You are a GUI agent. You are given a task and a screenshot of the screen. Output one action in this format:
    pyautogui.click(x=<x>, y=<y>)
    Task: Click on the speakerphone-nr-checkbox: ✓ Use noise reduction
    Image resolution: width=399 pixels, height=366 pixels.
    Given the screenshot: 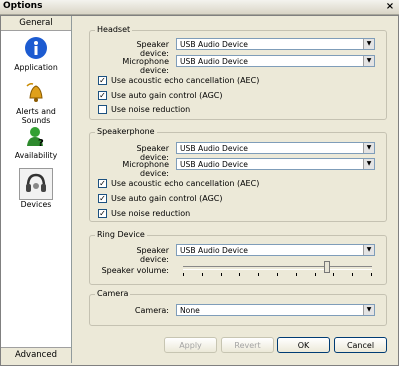 What is the action you would take?
    pyautogui.click(x=144, y=213)
    